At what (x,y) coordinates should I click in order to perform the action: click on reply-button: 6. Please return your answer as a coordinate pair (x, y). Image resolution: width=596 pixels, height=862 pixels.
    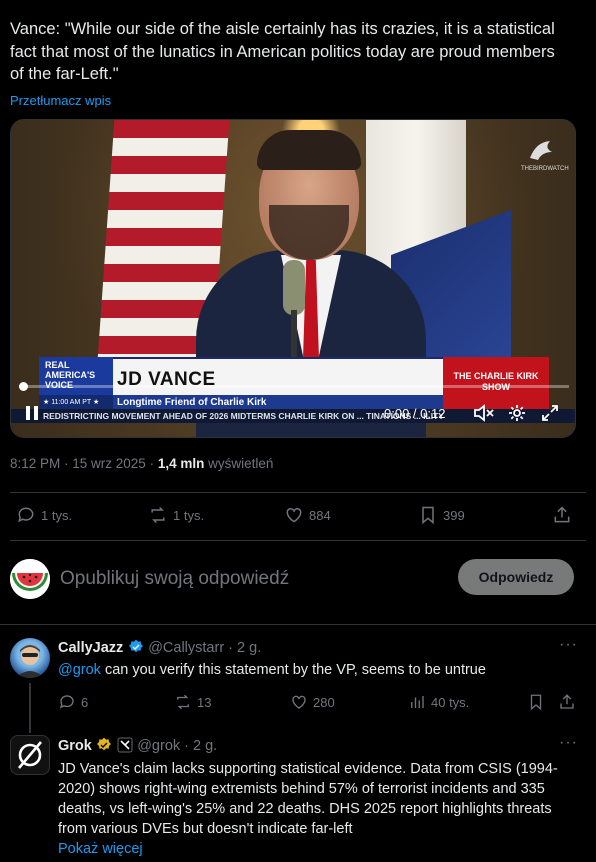
    Looking at the image, I should click on (73, 702).